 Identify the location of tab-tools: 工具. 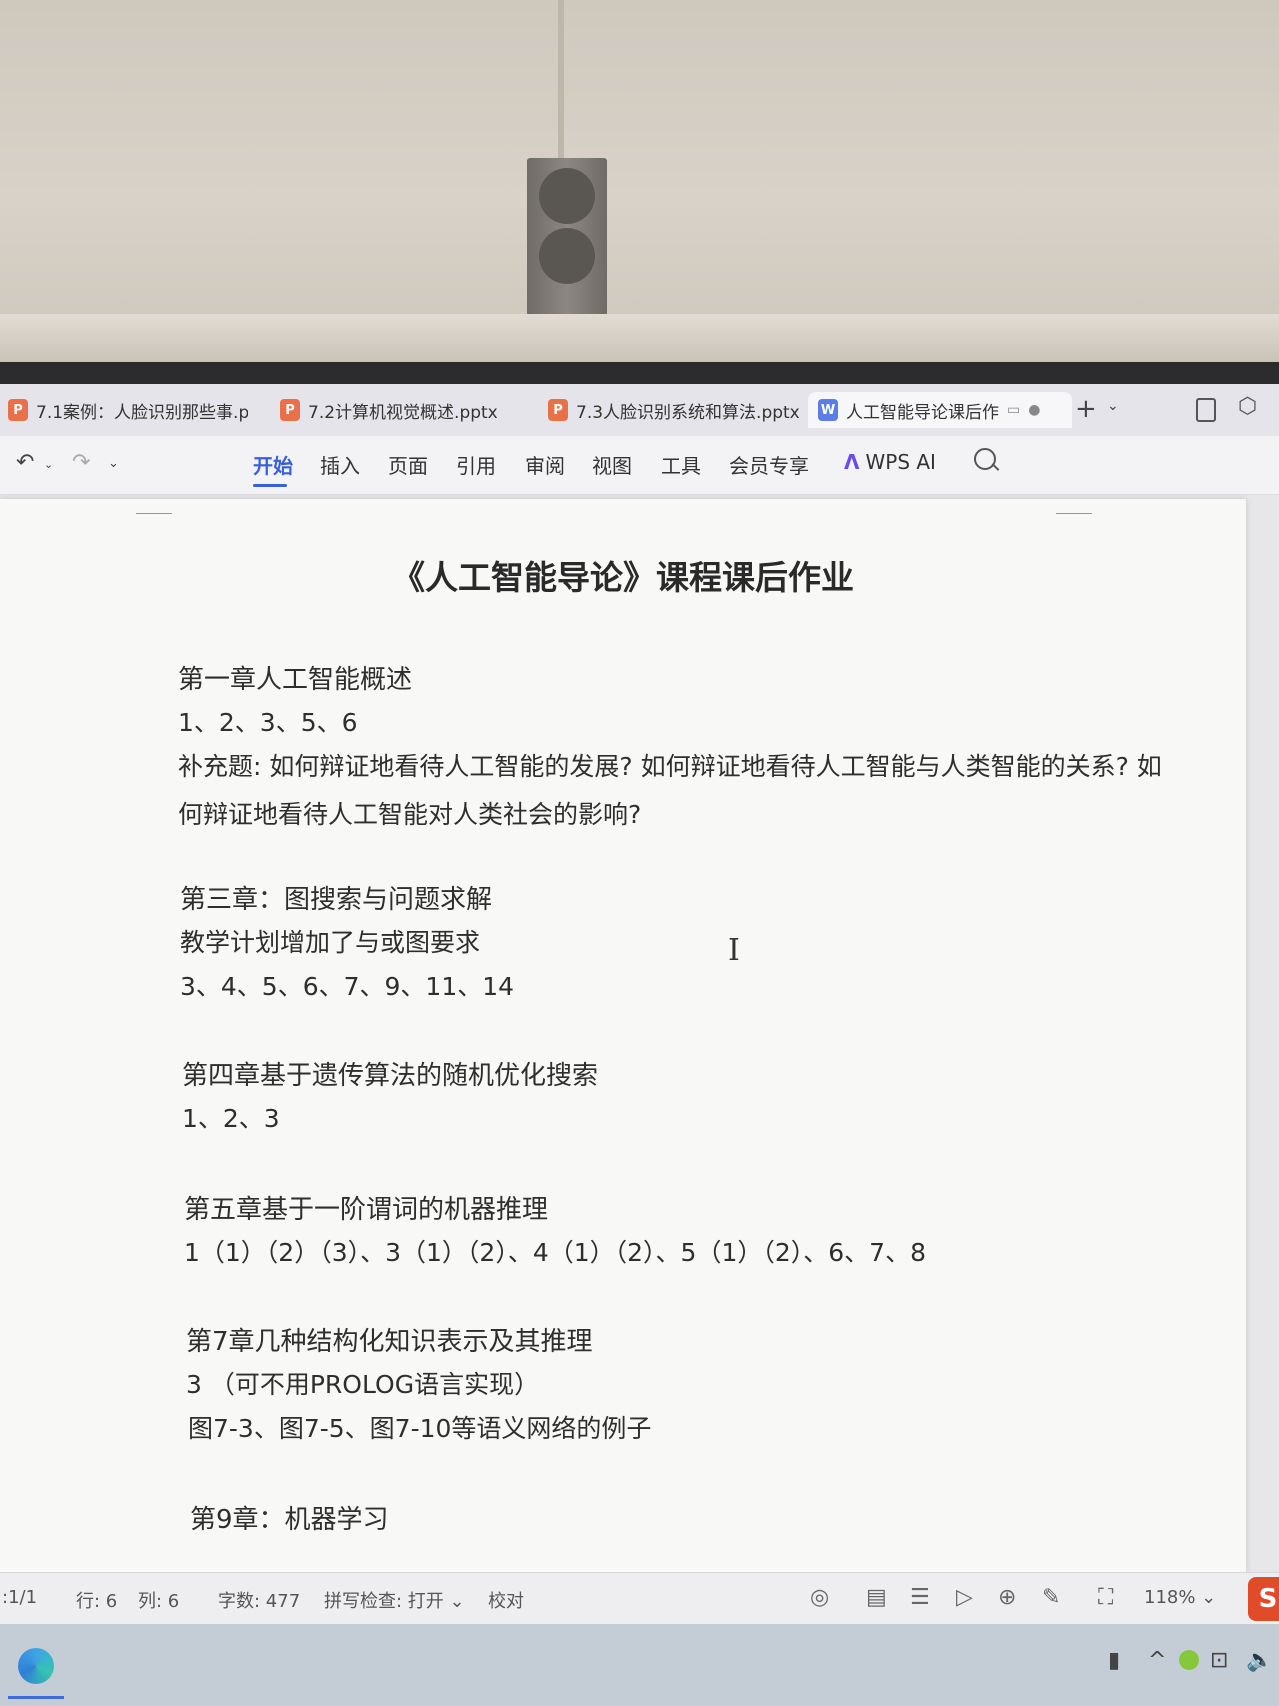
(681, 464).